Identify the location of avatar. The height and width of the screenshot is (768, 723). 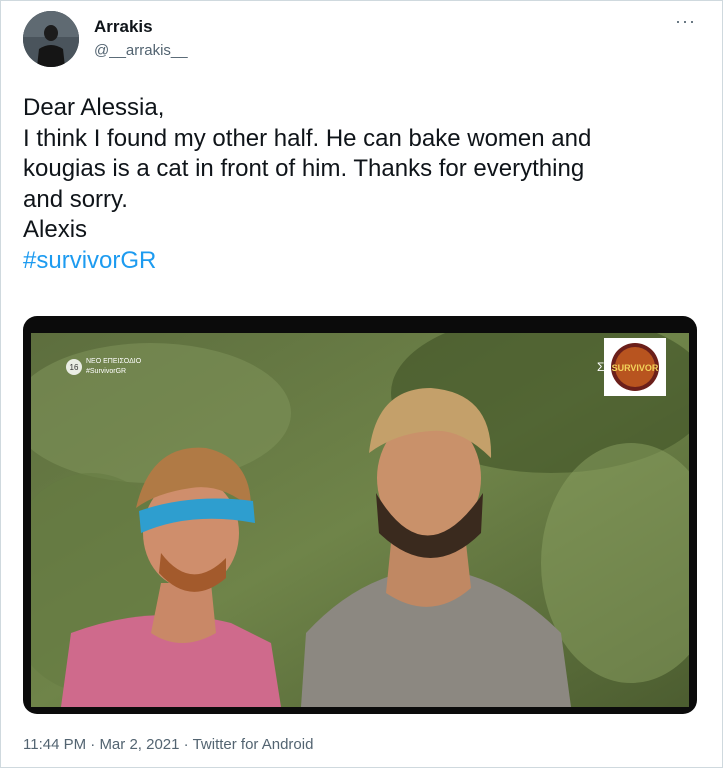
(51, 39).